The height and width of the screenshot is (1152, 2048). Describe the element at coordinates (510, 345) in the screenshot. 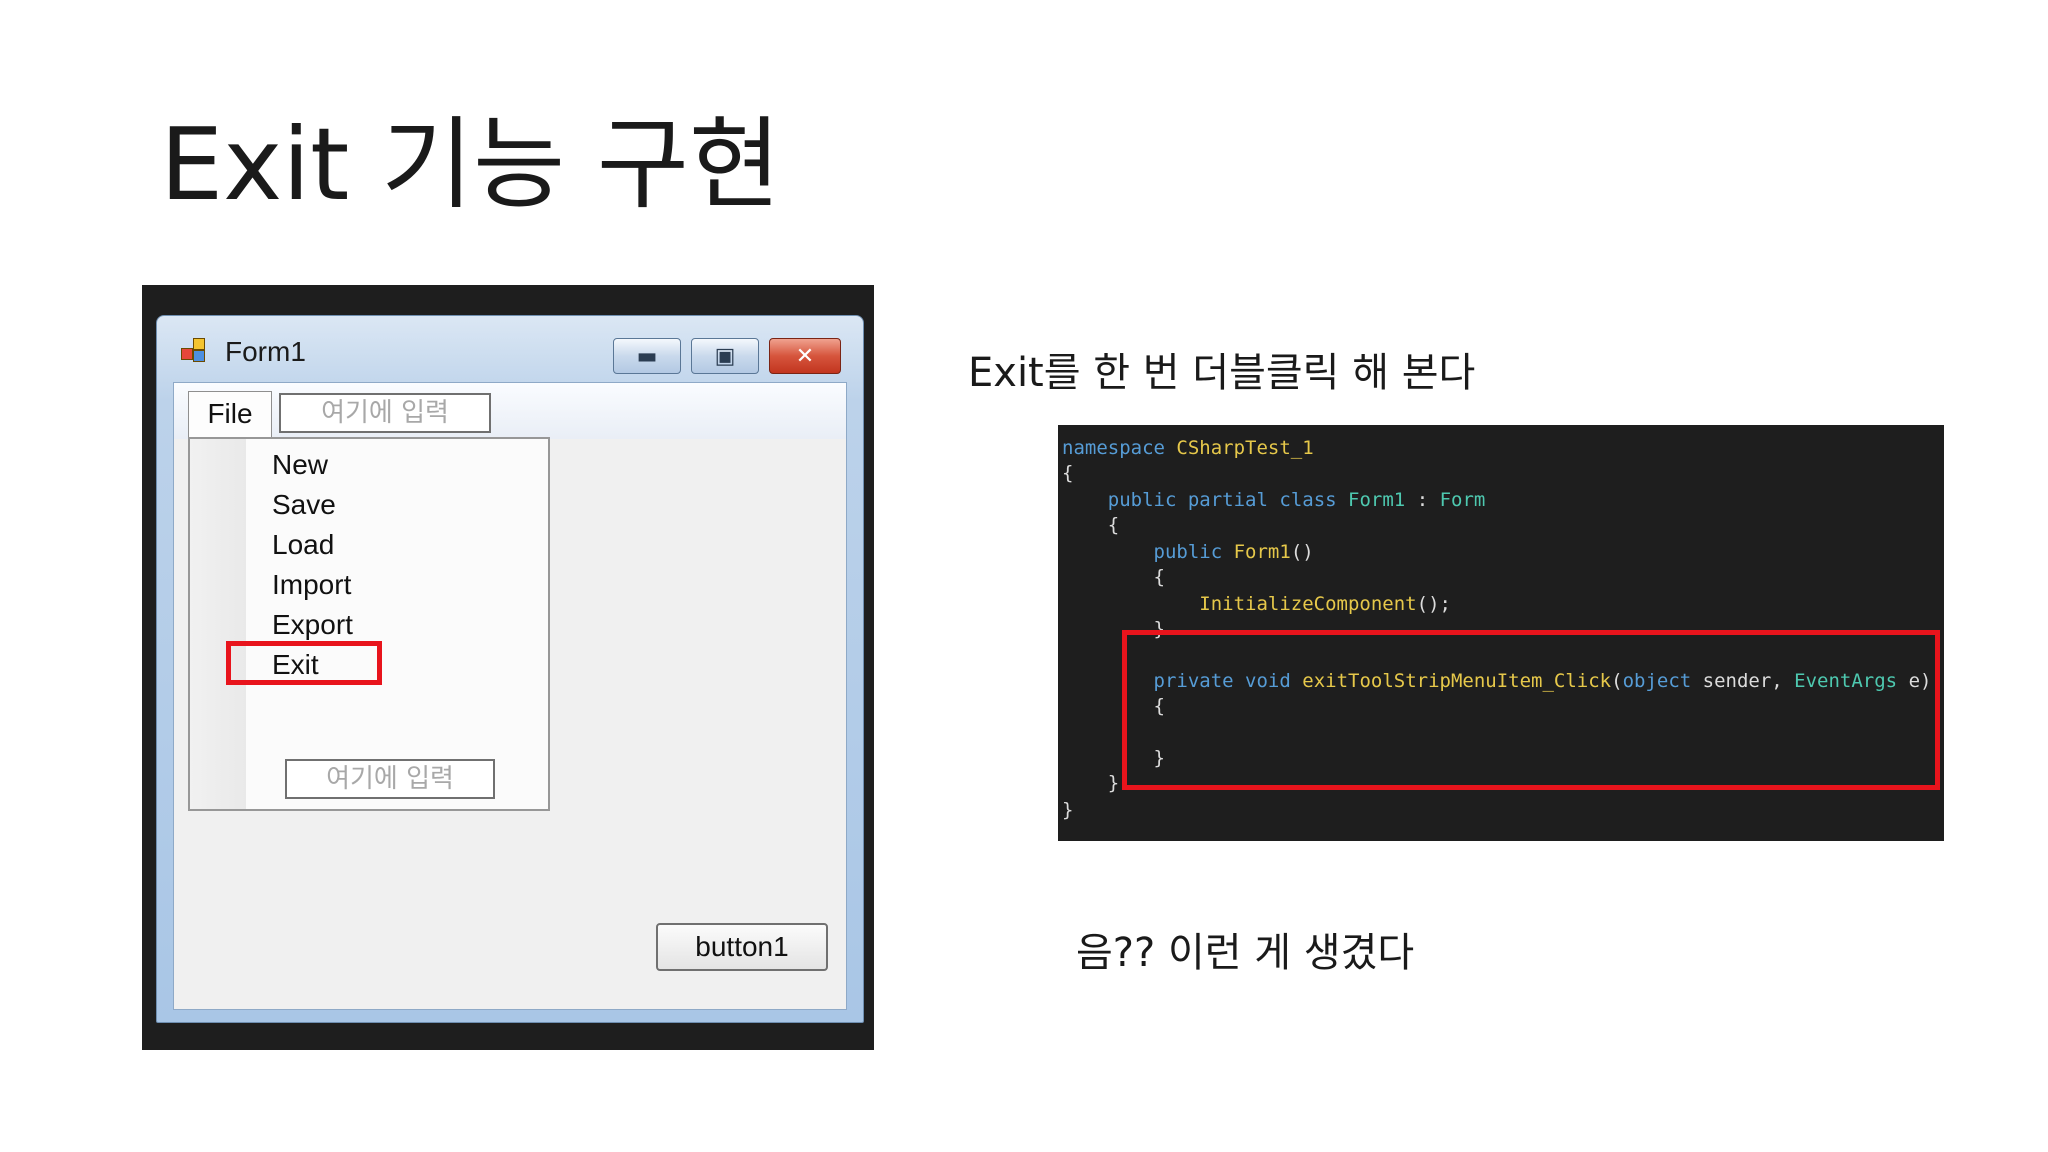

I see `window-titlebar: Form1 ▬ ▣ ✕` at that location.